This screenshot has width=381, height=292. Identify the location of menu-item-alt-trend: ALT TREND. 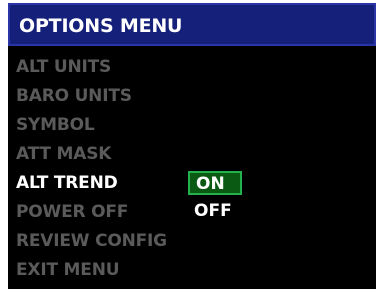
(67, 183).